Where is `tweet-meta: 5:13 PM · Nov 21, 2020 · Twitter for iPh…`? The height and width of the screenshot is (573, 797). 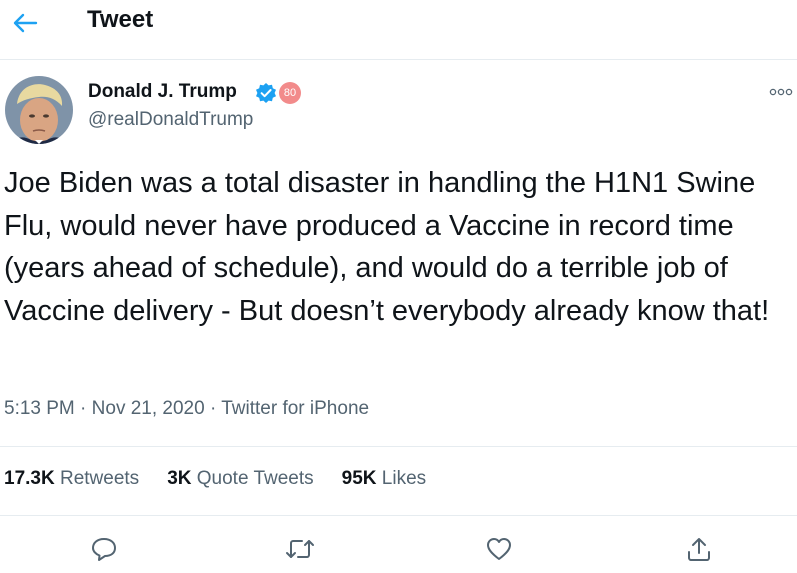
tweet-meta: 5:13 PM · Nov 21, 2020 · Twitter for iPh… is located at coordinates (186, 409).